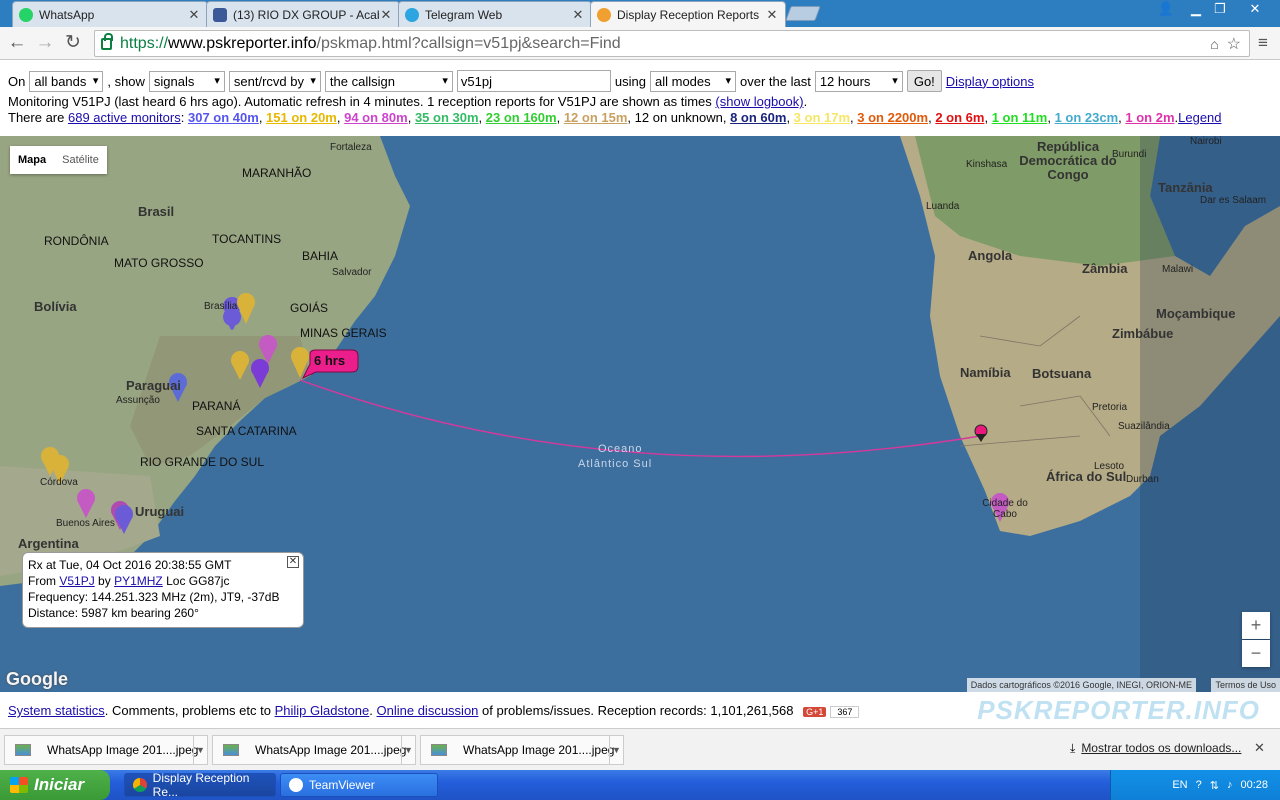 The height and width of the screenshot is (800, 1280). I want to click on map-label: Dar es Salaam, so click(1233, 200).